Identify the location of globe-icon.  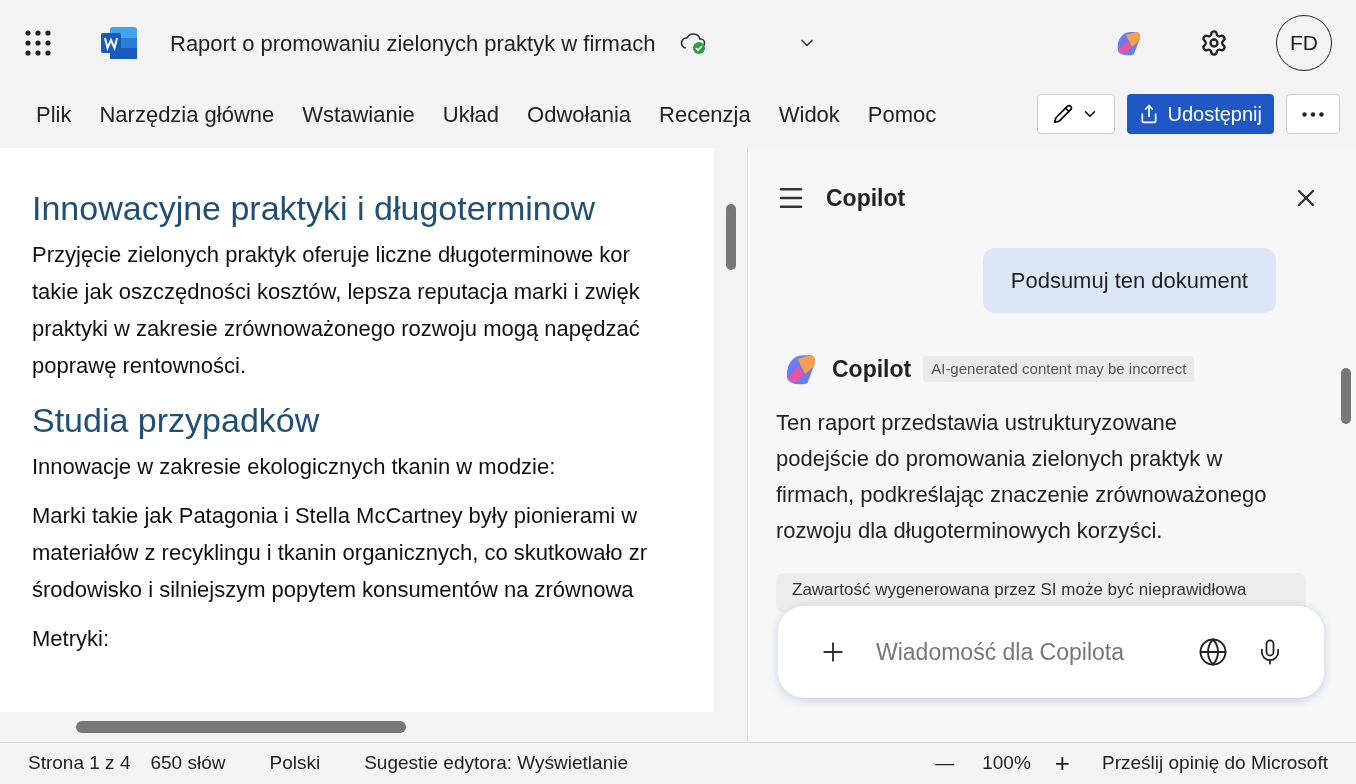
(1213, 652).